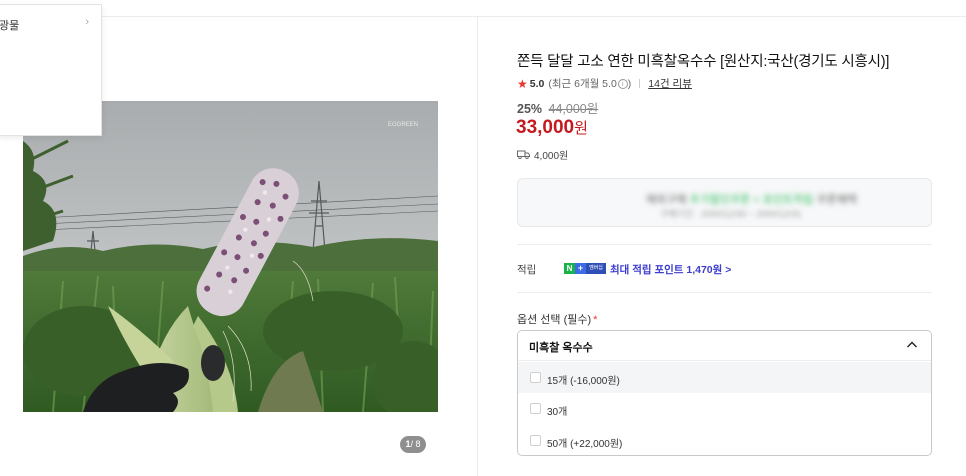 This screenshot has height=476, width=966. Describe the element at coordinates (666, 200) in the screenshot. I see `coupon-banner-line1-a: 해외구매` at that location.